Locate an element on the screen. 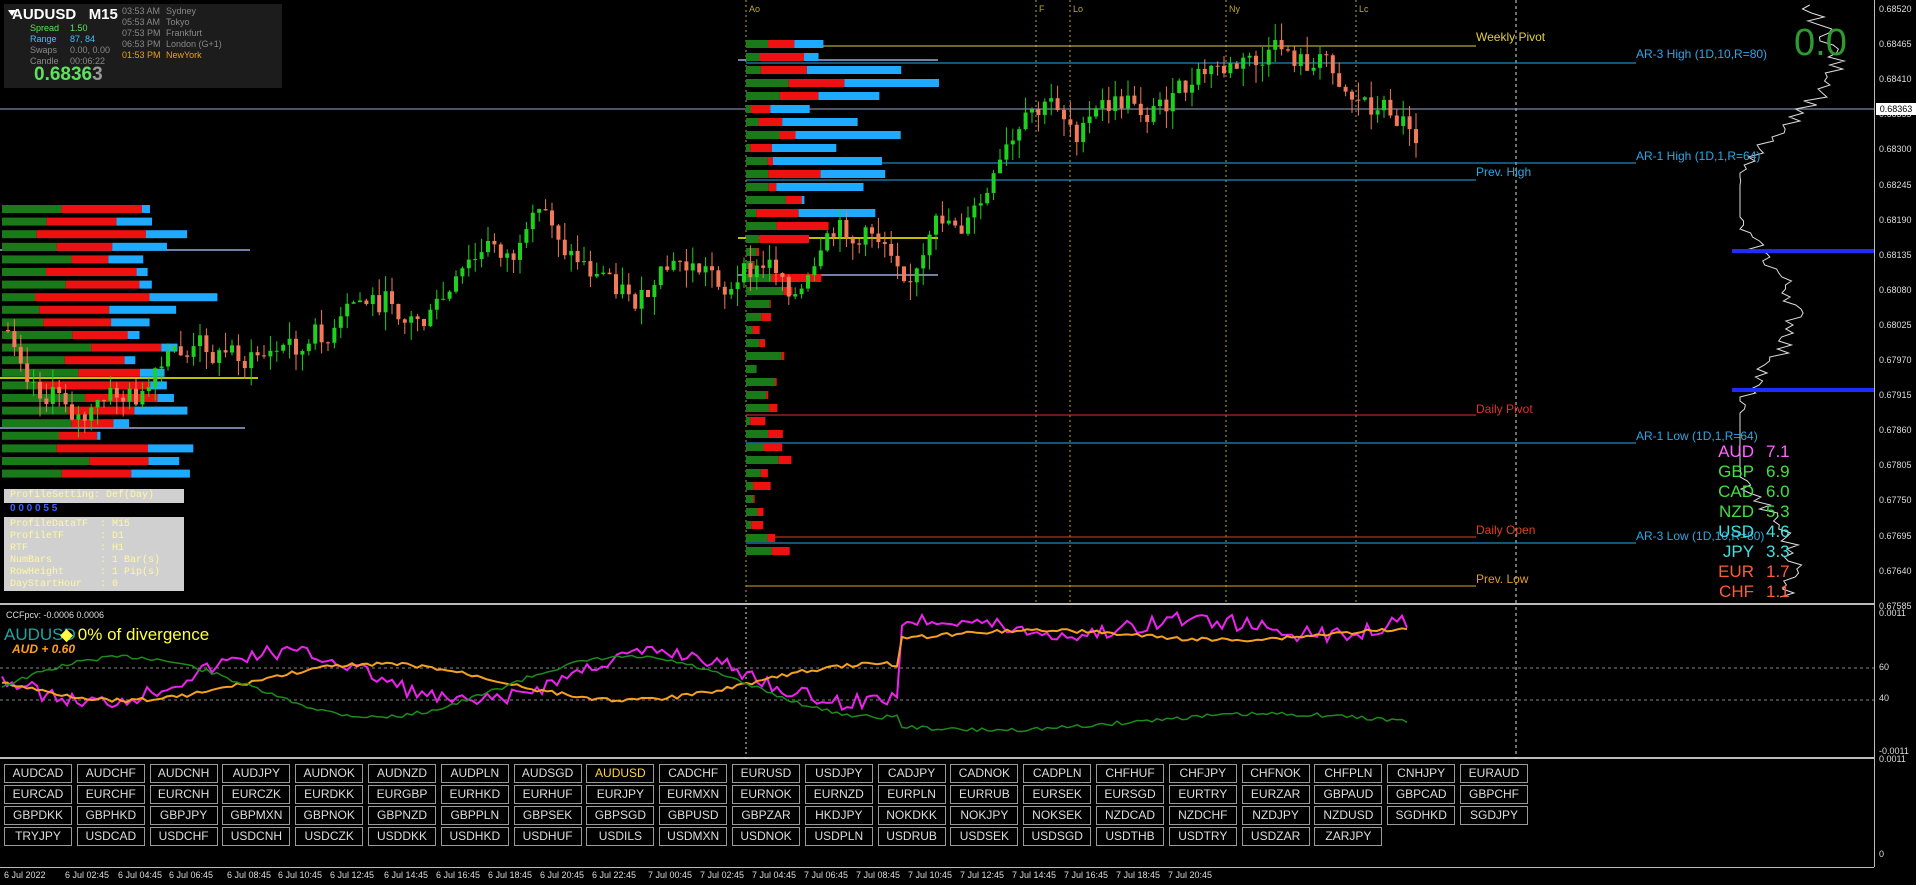 The width and height of the screenshot is (1916, 885). pair-button-eurzar: EURZAR is located at coordinates (1275, 794).